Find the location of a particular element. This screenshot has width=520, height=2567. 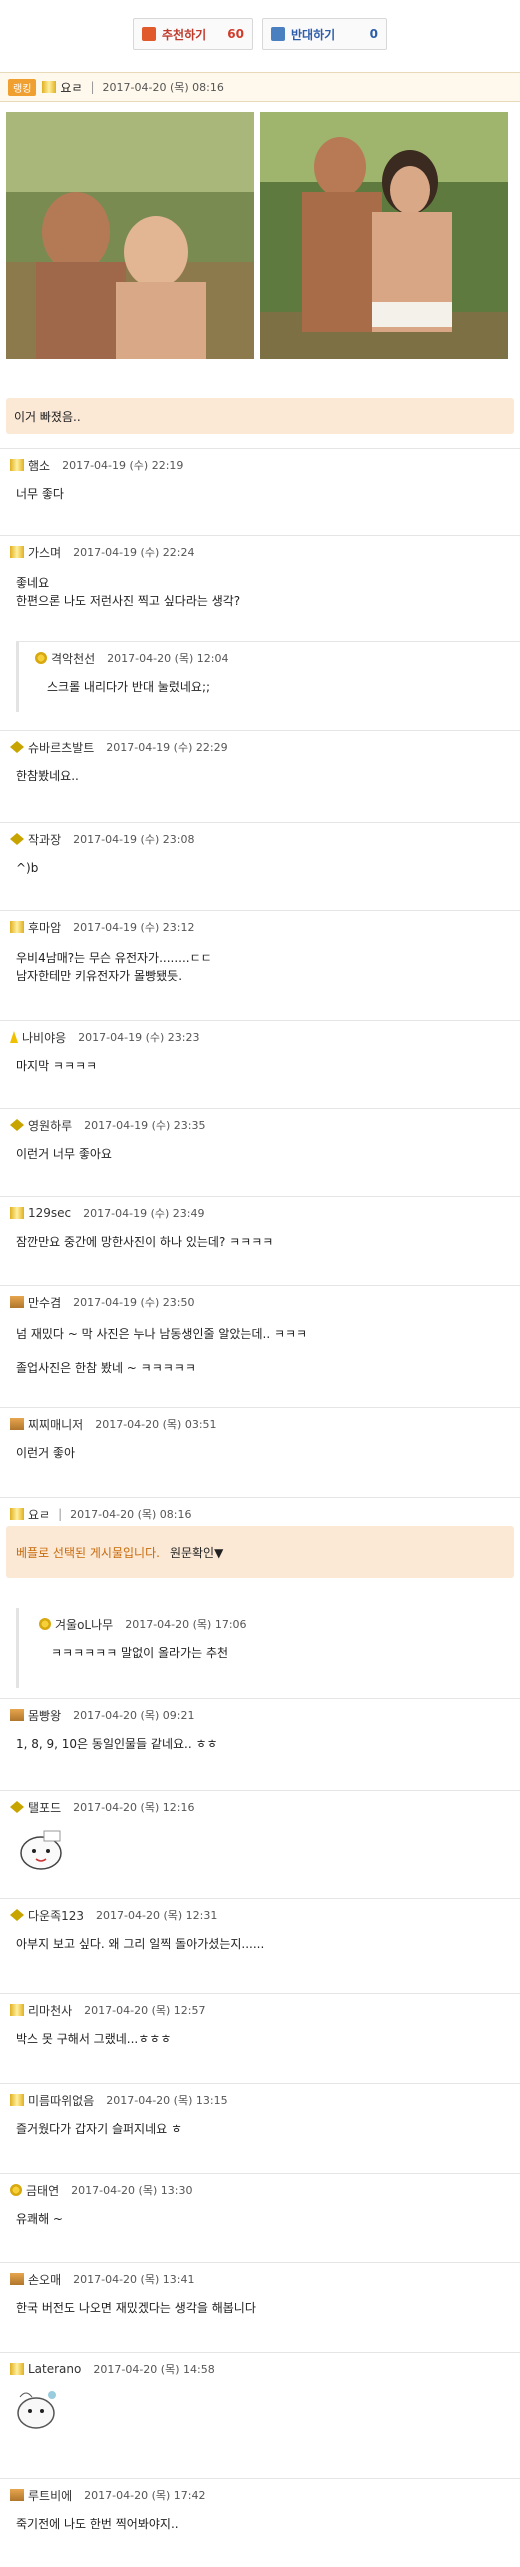

comment-text: 스크롤 내리다가 반대 눌렀네요;; is located at coordinates (129, 687).